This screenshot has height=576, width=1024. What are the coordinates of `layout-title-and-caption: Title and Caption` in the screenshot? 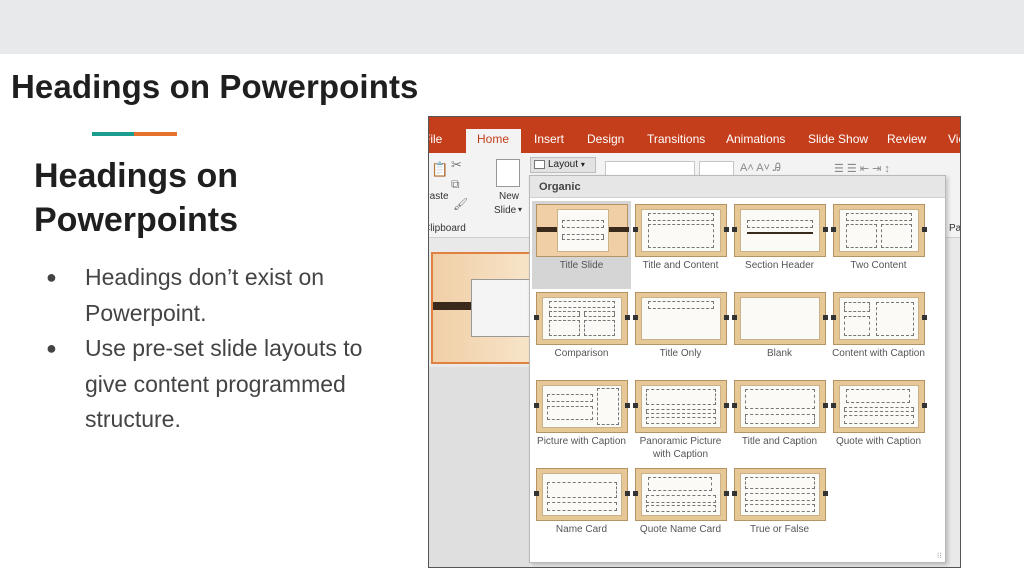 It's located at (779, 421).